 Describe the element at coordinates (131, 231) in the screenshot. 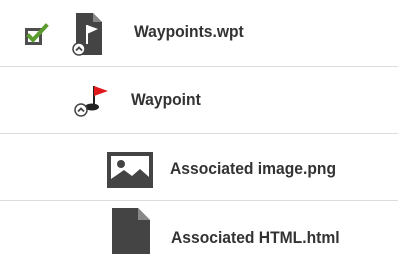

I see `html-file-icon` at that location.